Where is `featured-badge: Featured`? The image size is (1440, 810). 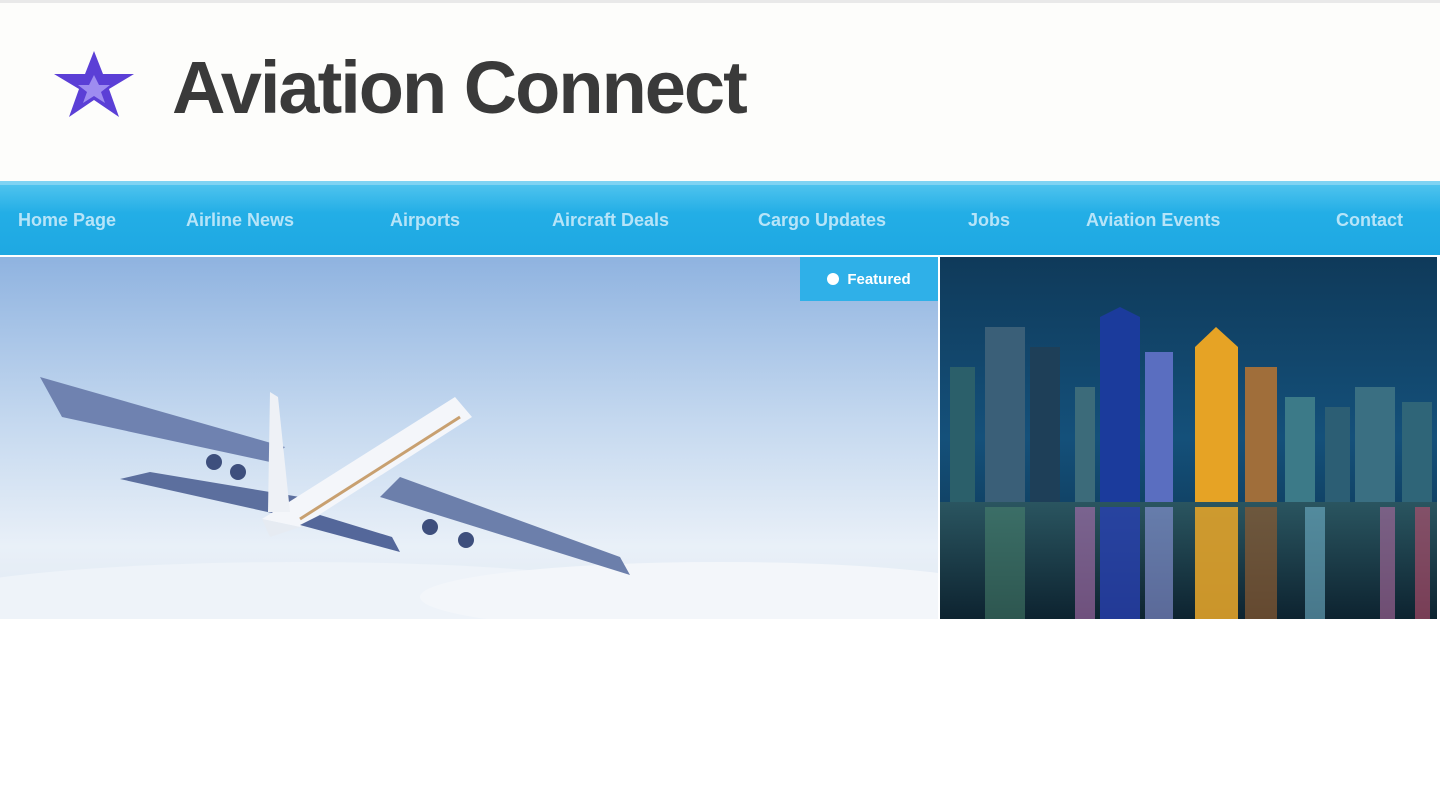 featured-badge: Featured is located at coordinates (869, 279).